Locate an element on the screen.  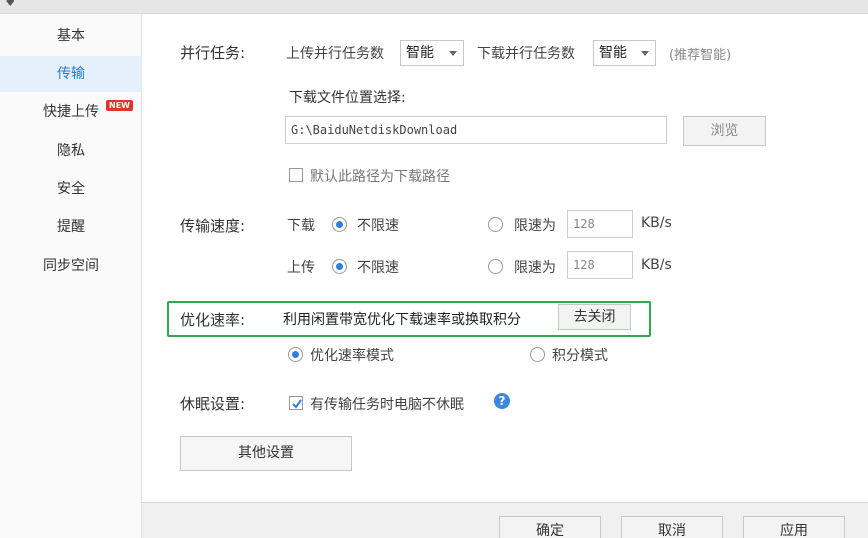
download-parallel-label: 下载并行任务数 is located at coordinates (526, 54).